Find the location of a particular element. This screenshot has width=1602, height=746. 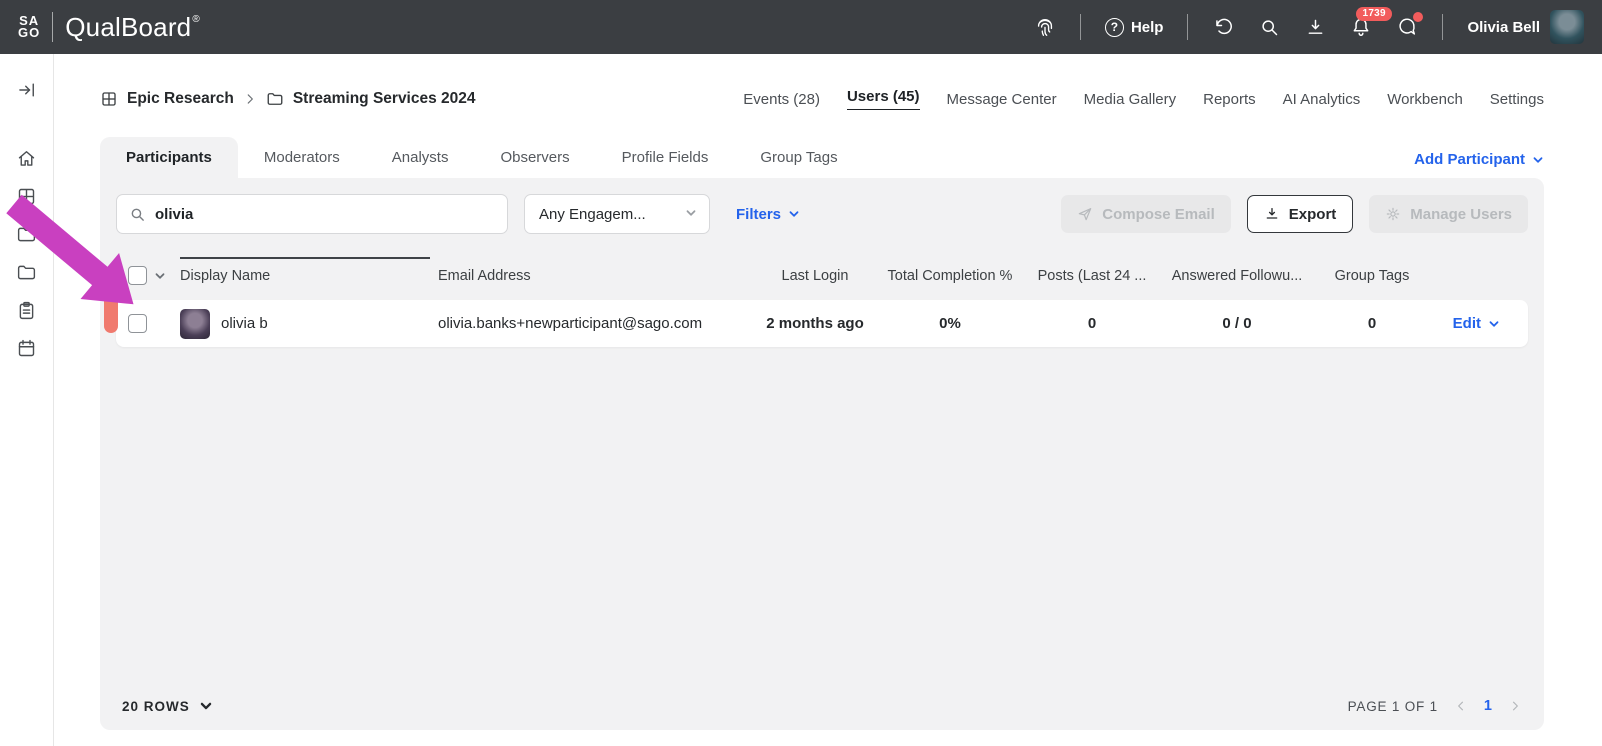

user-avatar is located at coordinates (1567, 27).